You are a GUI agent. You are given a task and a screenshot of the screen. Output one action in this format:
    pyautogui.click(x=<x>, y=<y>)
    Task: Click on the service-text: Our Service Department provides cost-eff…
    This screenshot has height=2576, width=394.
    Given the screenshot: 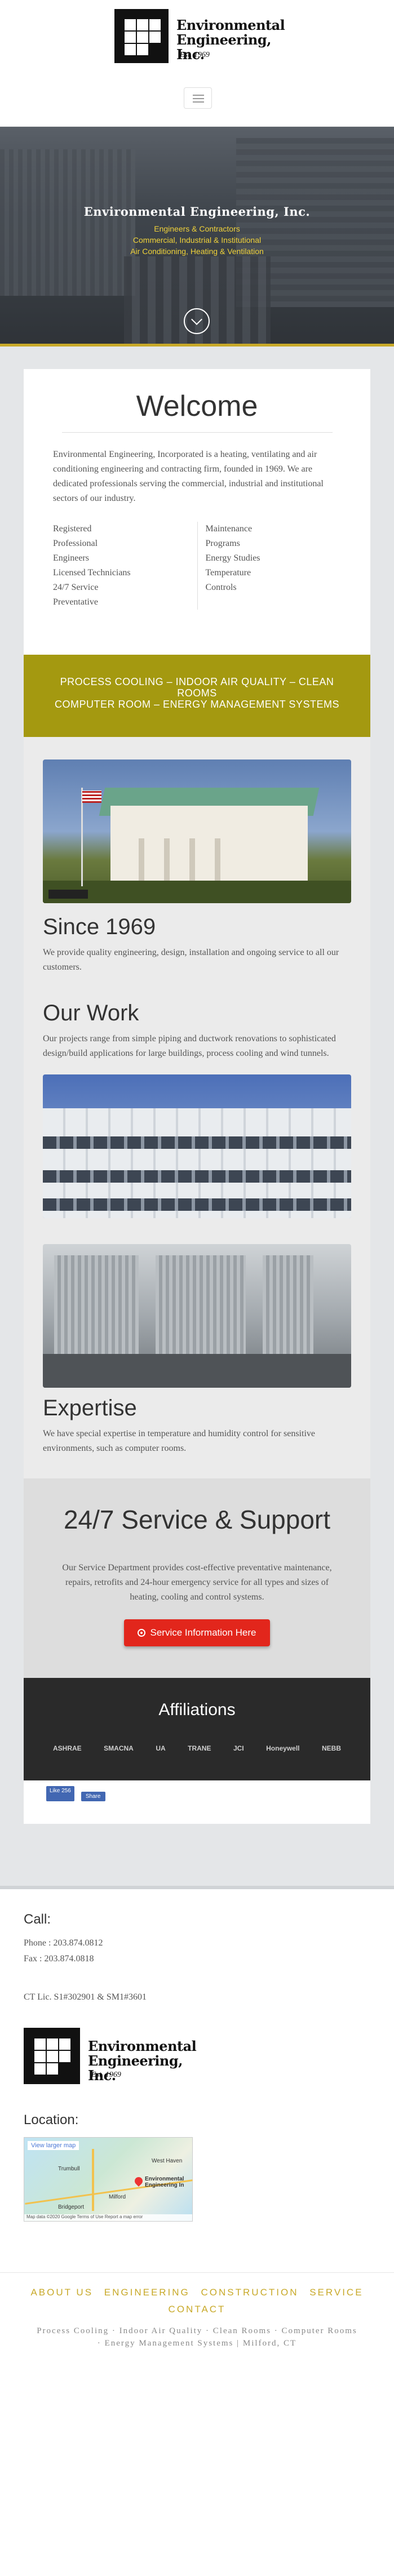 What is the action you would take?
    pyautogui.click(x=197, y=1582)
    